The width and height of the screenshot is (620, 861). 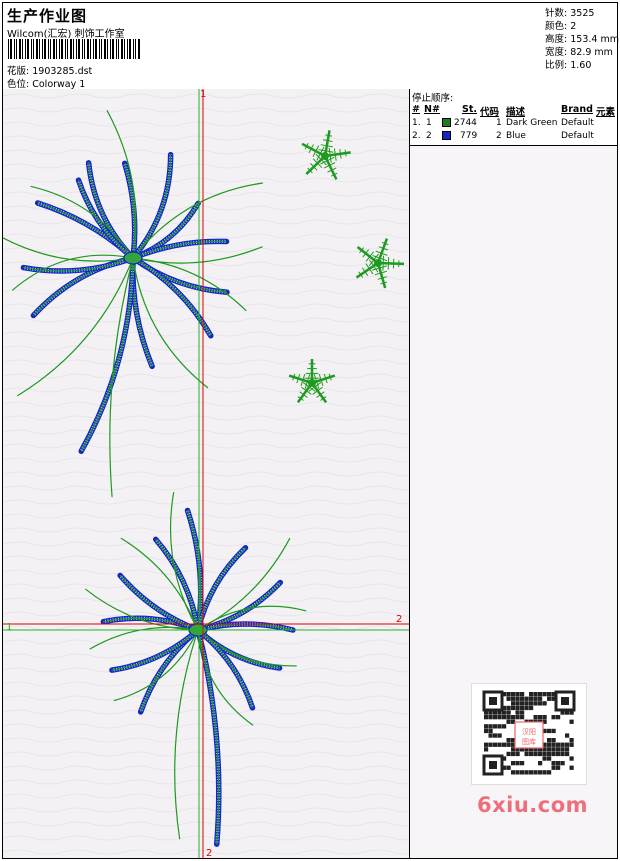 I want to click on watermark-logo: 6xiu.com, so click(x=533, y=805).